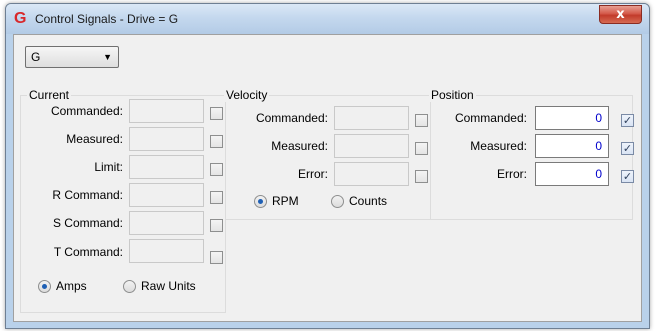 Image resolution: width=655 pixels, height=331 pixels. Describe the element at coordinates (94, 139) in the screenshot. I see `current-measured-label: Measured:` at that location.